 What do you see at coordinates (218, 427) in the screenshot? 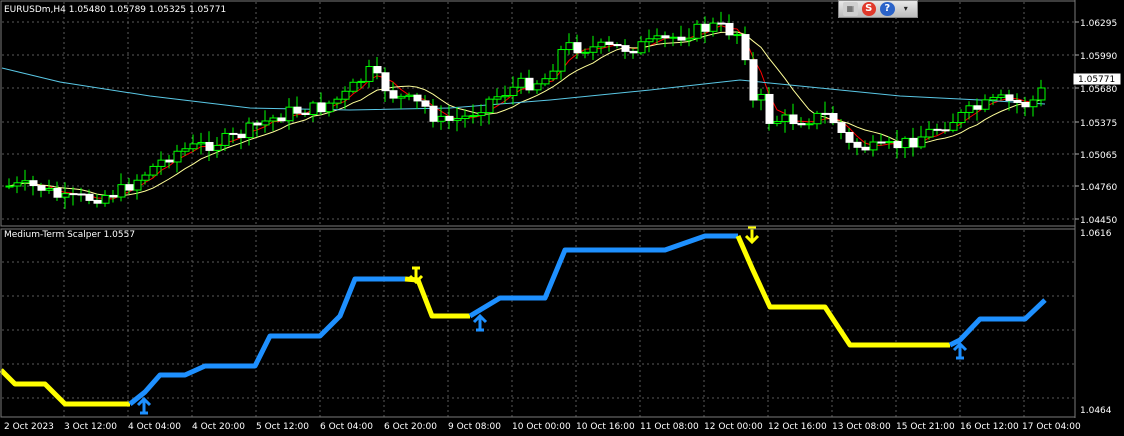
I see `time-label: 4 Oct 20:00` at bounding box center [218, 427].